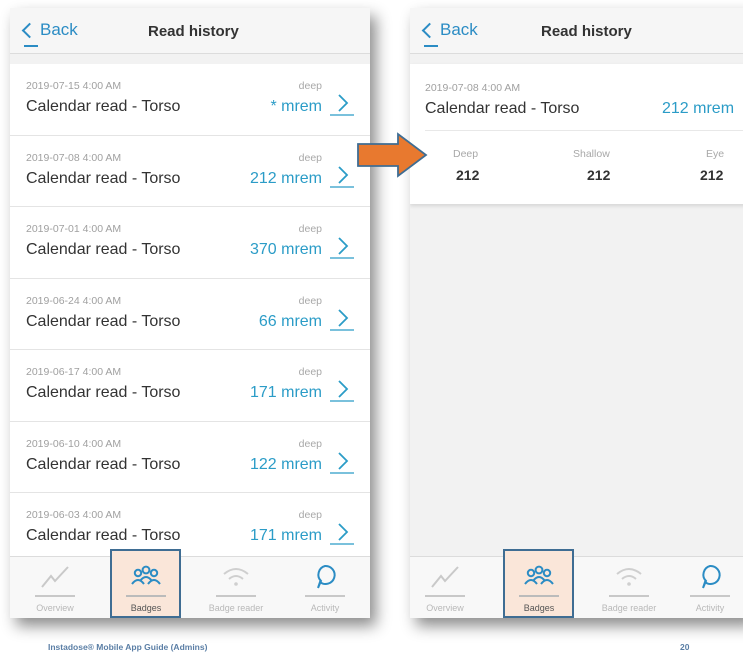 This screenshot has height=652, width=743. What do you see at coordinates (74, 86) in the screenshot?
I see `read-date: 2019-07-15 4:00 AM` at bounding box center [74, 86].